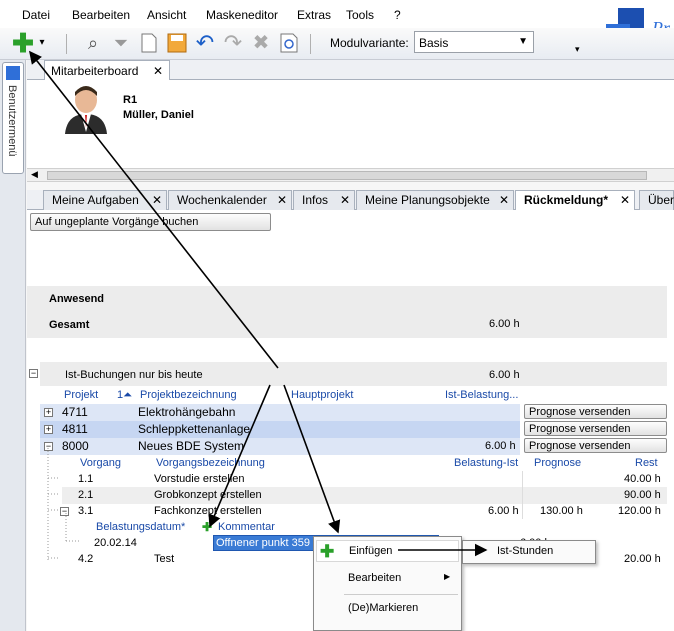 This screenshot has width=674, height=631. Describe the element at coordinates (327, 551) in the screenshot. I see `add-icon: ✚` at that location.